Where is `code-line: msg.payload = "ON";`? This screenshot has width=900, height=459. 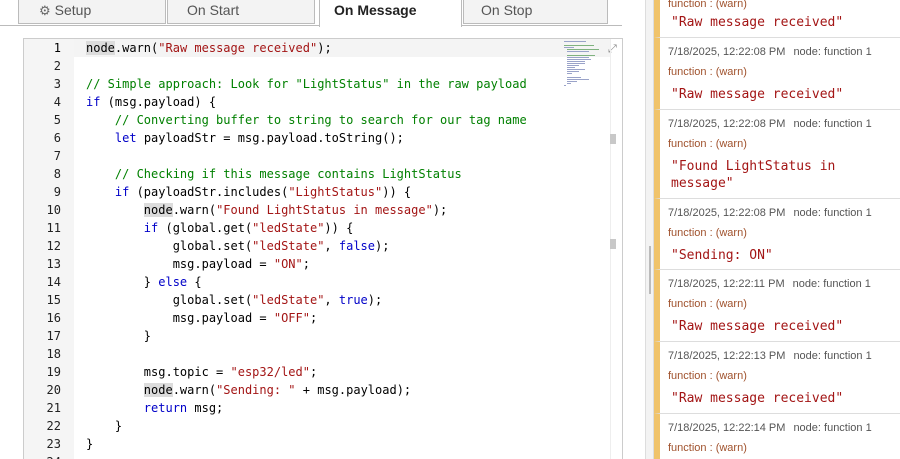 code-line: msg.payload = "ON"; is located at coordinates (198, 264).